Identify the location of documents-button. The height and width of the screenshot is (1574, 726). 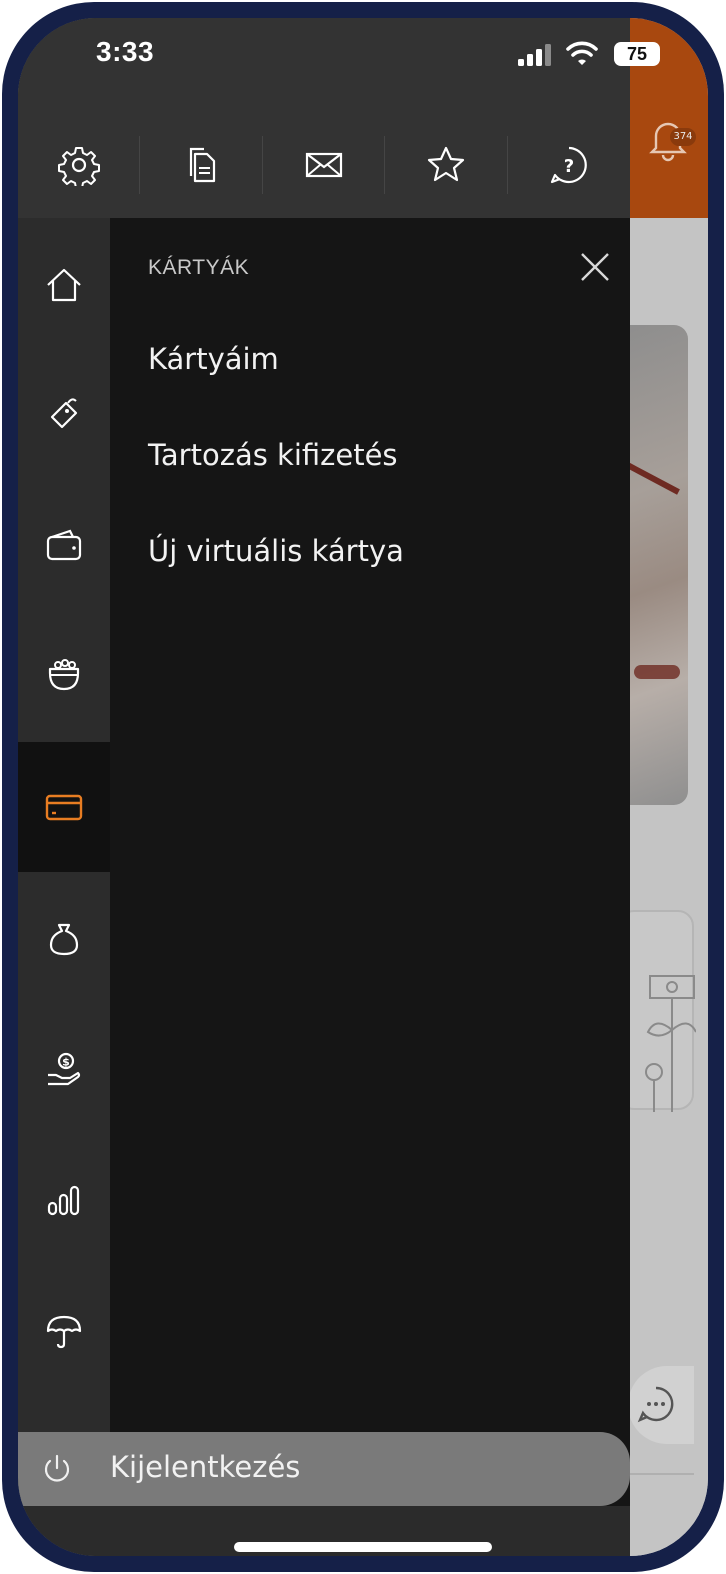
(201, 165).